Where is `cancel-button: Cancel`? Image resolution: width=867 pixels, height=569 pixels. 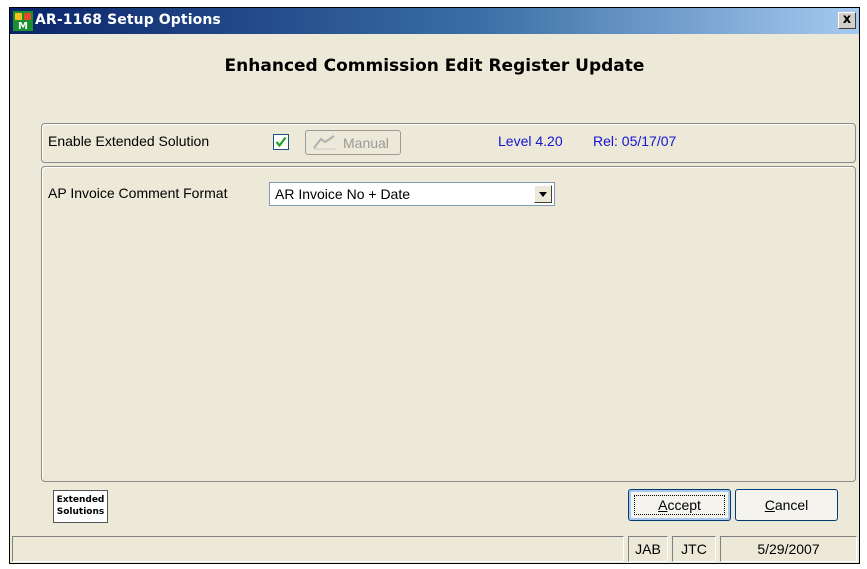
cancel-button: Cancel is located at coordinates (786, 505).